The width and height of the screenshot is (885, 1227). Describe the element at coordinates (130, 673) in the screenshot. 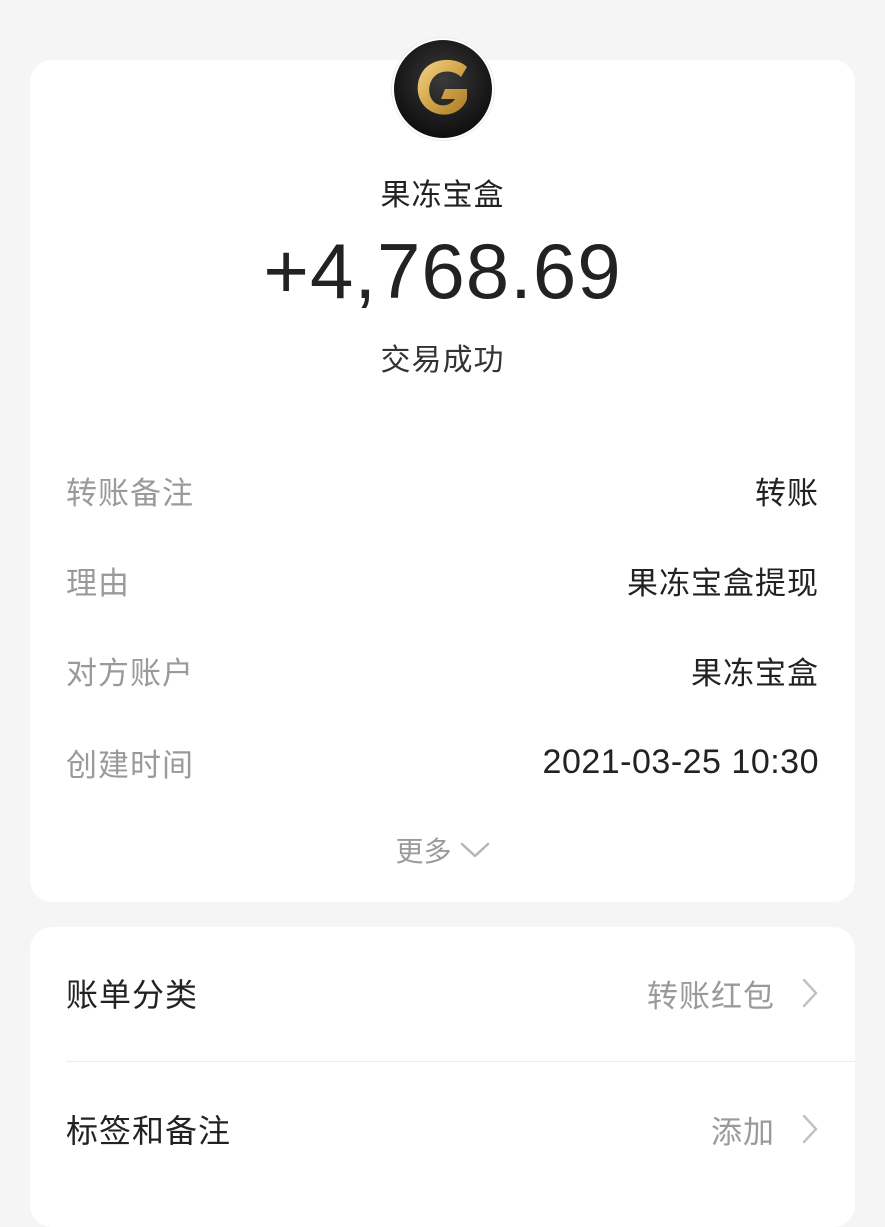

I see `detail-label: 对方账户` at that location.